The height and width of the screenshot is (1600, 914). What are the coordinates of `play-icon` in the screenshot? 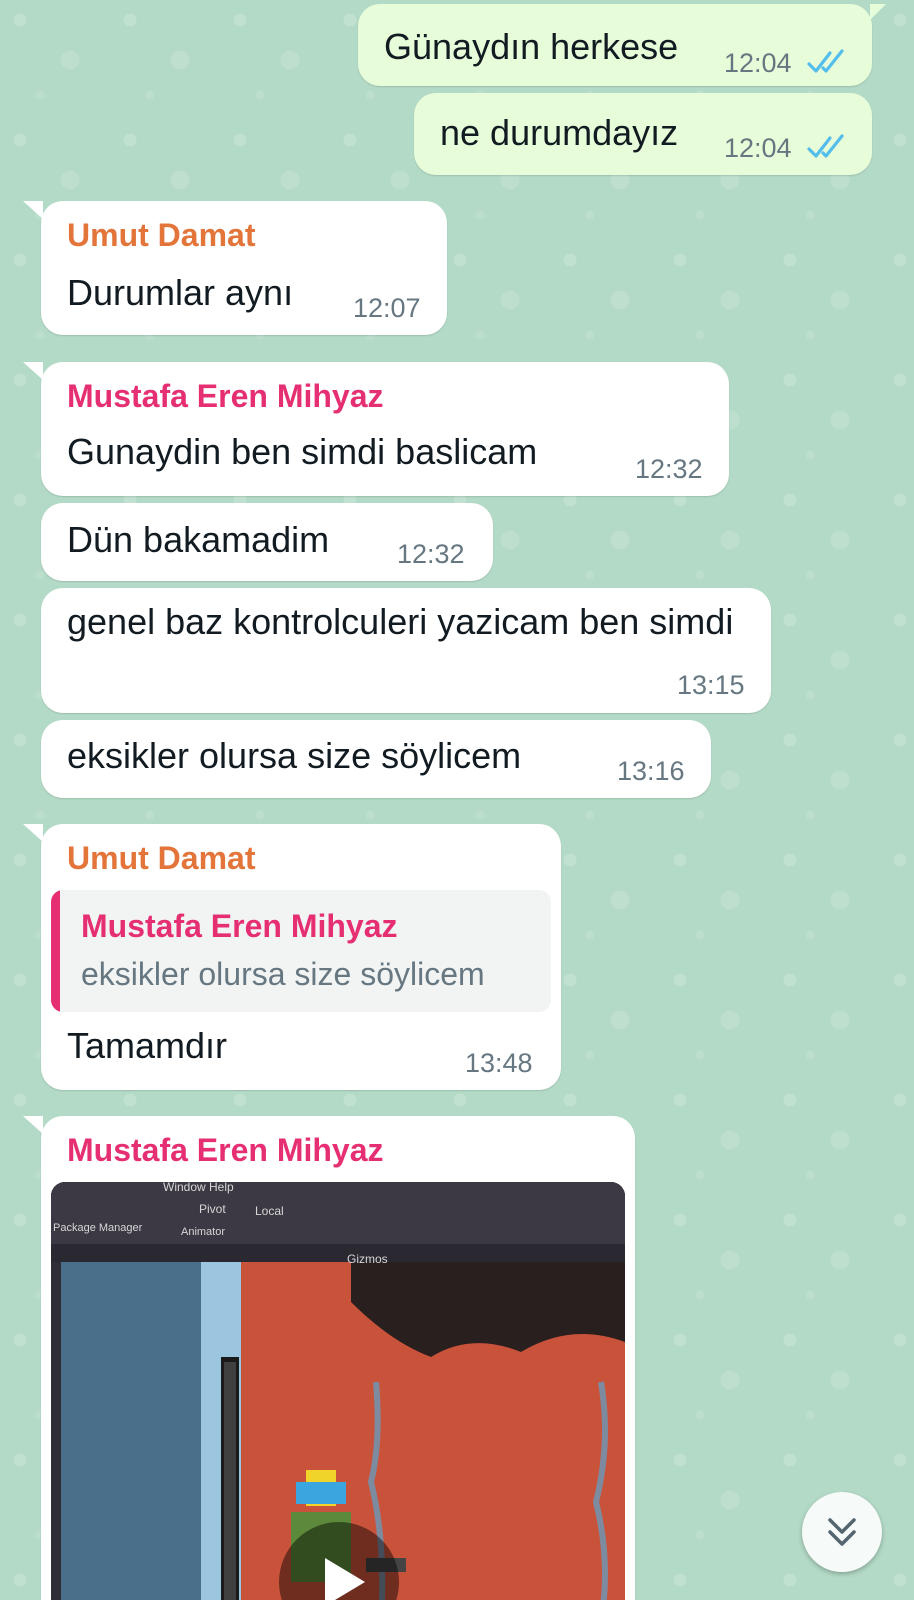 It's located at (345, 1579).